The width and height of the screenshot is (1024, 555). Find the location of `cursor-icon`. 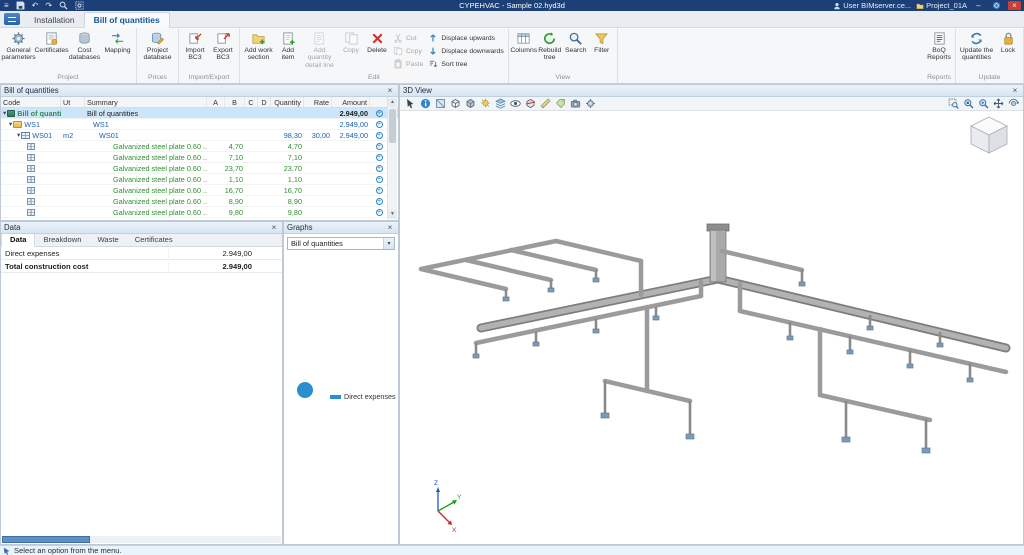

cursor-icon is located at coordinates (410, 104).